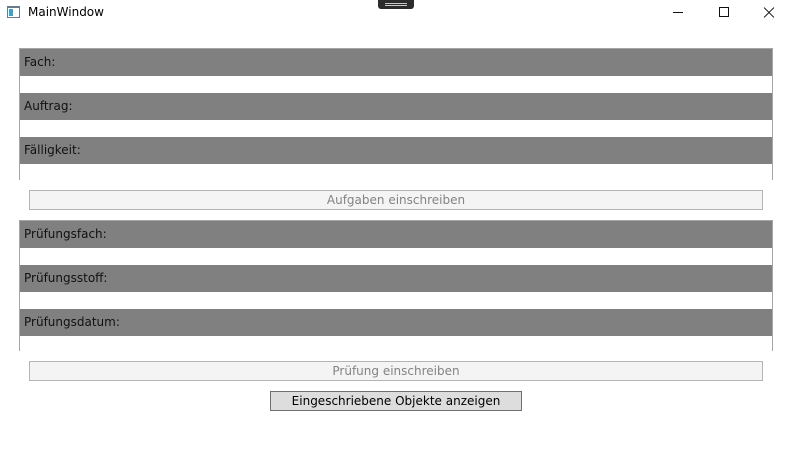 Image resolution: width=789 pixels, height=461 pixels. Describe the element at coordinates (66, 12) in the screenshot. I see `window-title: MainWindow` at that location.